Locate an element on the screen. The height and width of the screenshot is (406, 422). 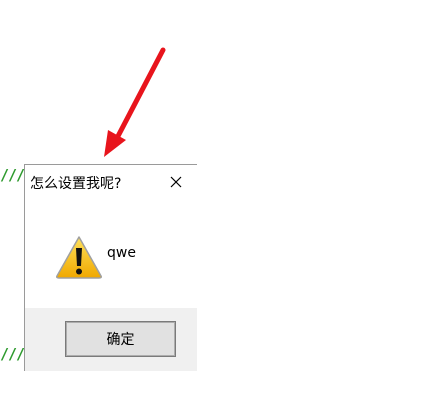
ok-button: 确定 is located at coordinates (120, 339).